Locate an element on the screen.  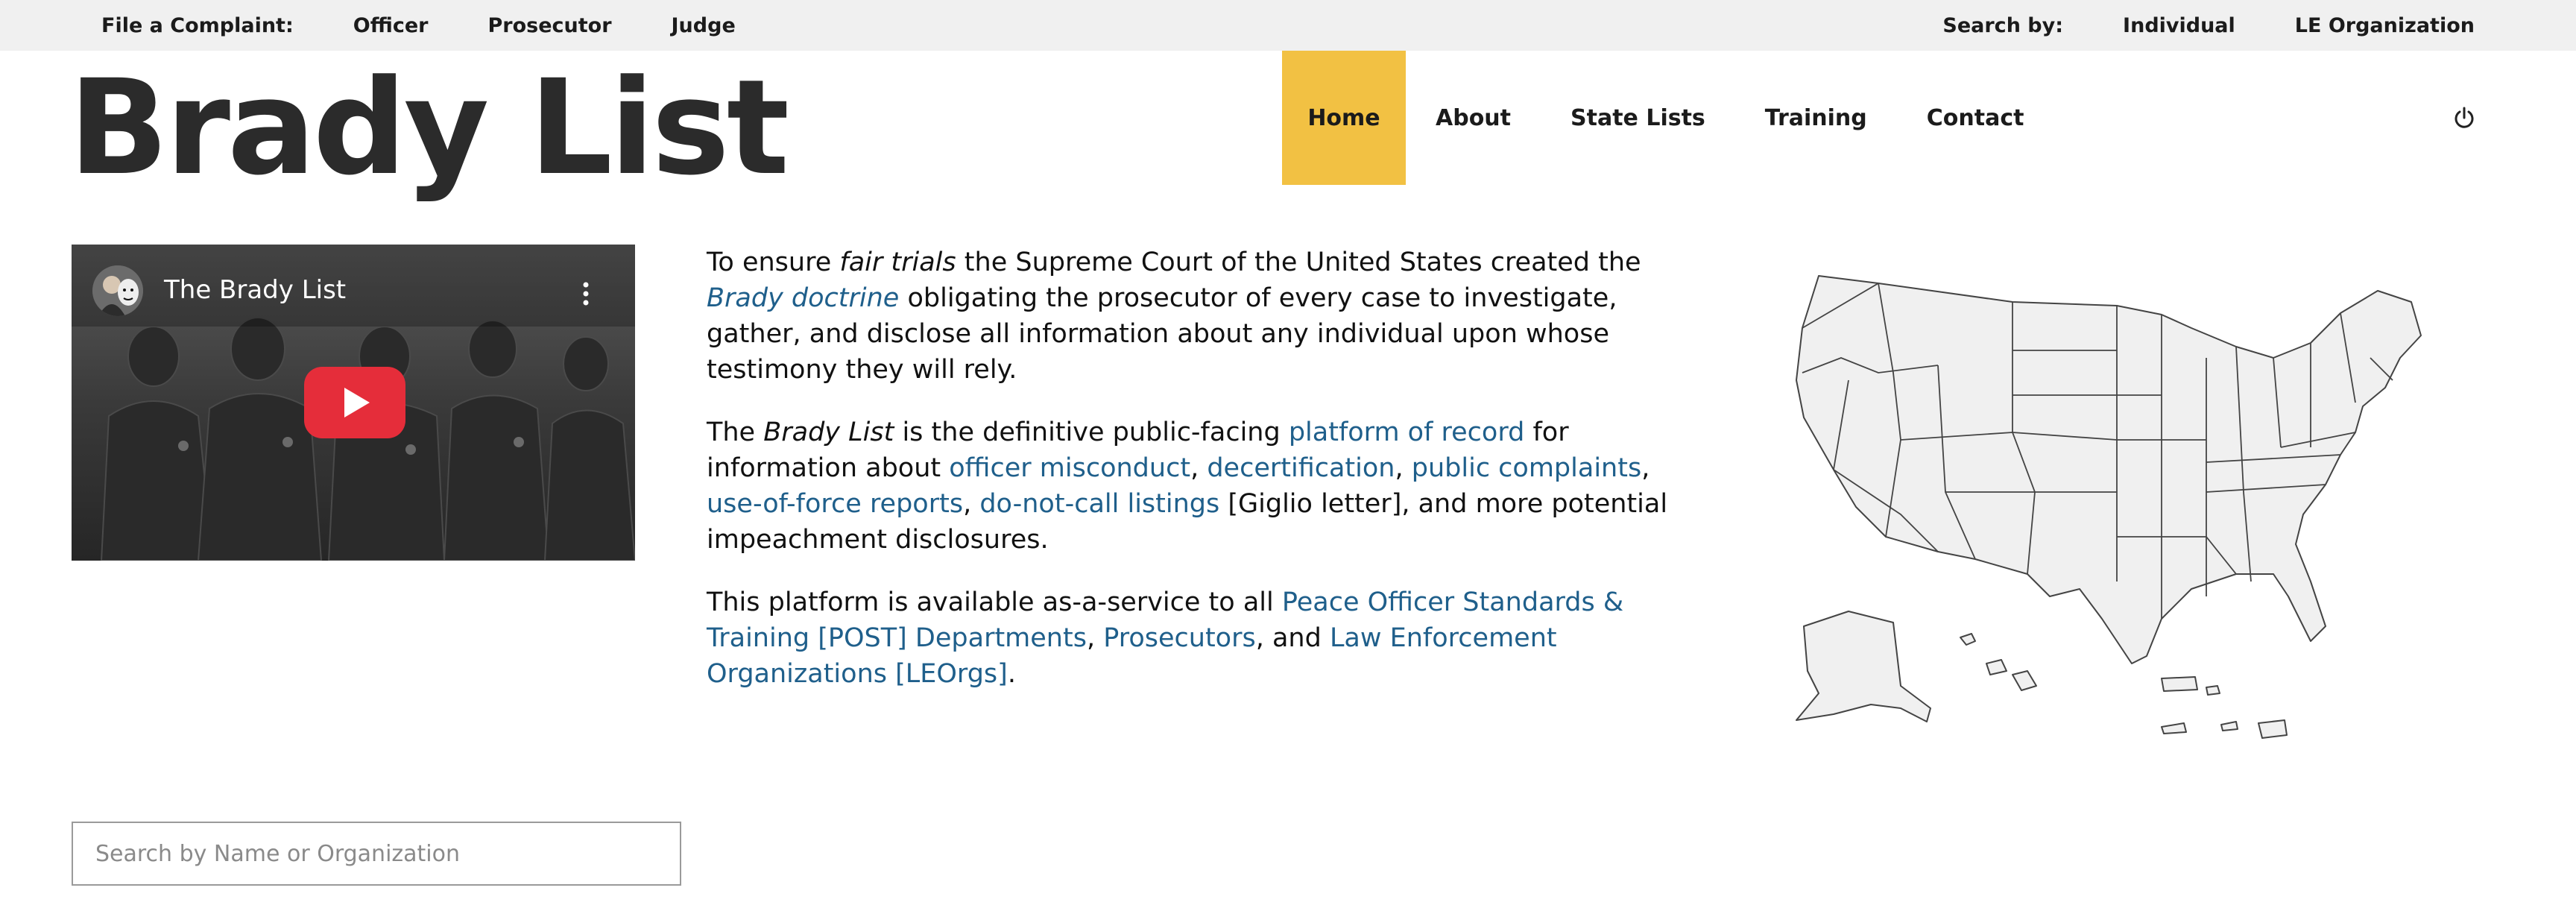
nav-about: About is located at coordinates (1473, 118).